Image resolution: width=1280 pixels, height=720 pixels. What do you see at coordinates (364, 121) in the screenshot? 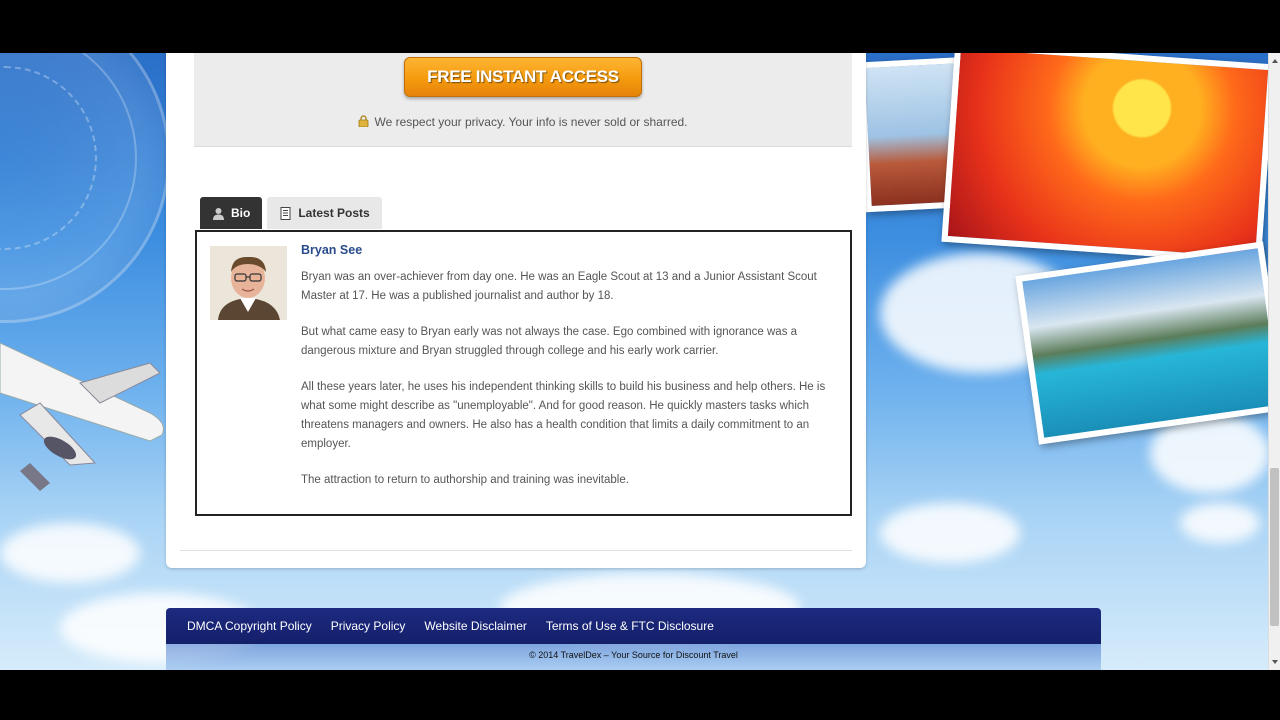
I see `lock-icon` at bounding box center [364, 121].